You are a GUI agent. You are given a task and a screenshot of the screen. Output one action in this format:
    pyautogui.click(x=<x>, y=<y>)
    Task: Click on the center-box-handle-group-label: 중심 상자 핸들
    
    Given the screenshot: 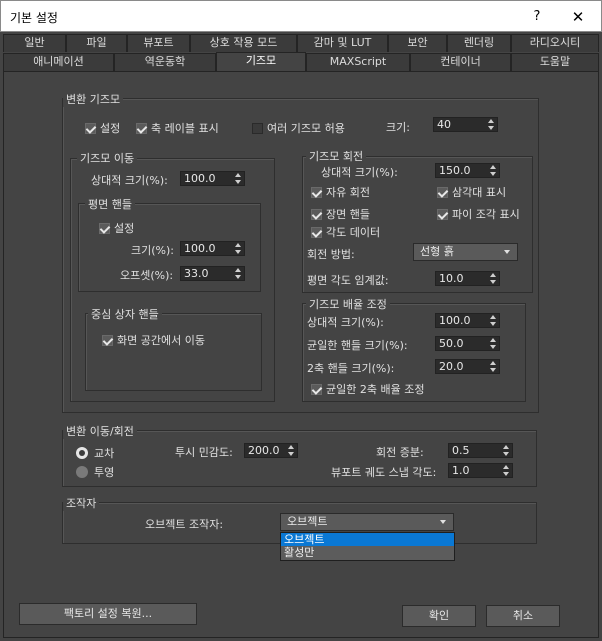 What is the action you would take?
    pyautogui.click(x=125, y=314)
    